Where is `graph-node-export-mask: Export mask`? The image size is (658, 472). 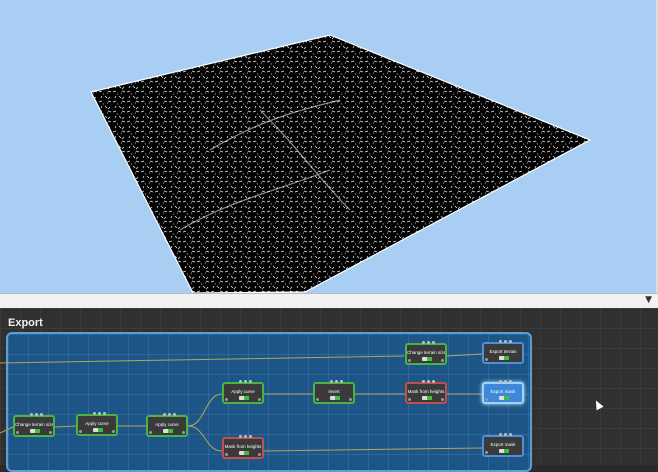 graph-node-export-mask: Export mask is located at coordinates (503, 444).